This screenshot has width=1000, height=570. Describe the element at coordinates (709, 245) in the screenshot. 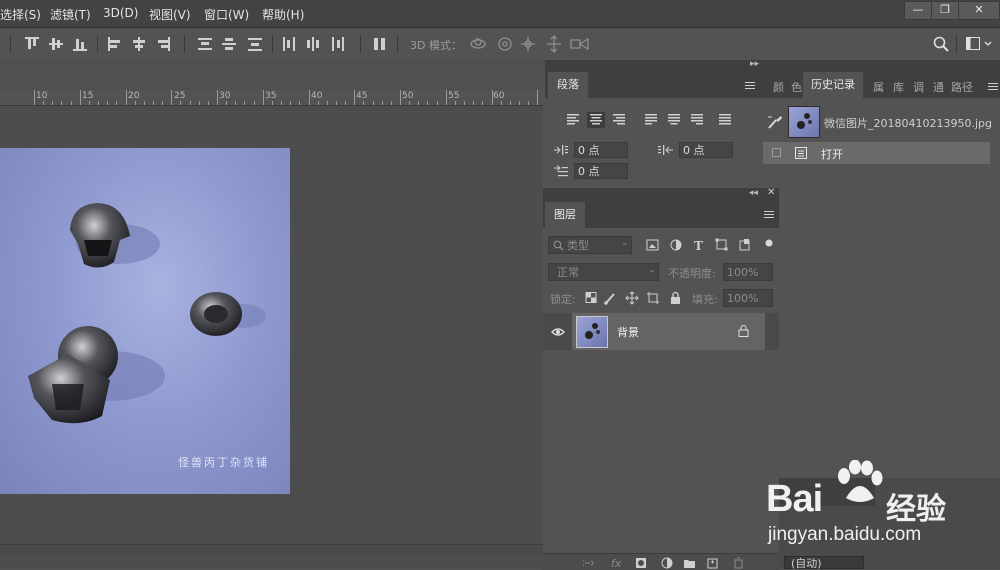

I see `layer-filter-icons: T` at that location.